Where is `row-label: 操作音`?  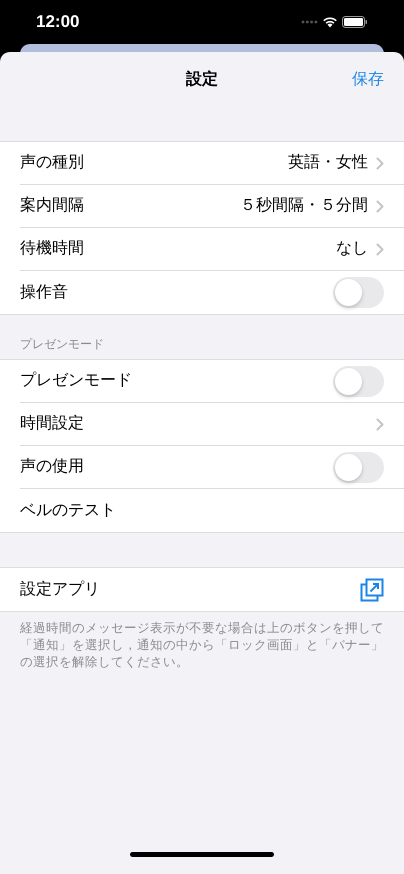
row-label: 操作音 is located at coordinates (44, 292).